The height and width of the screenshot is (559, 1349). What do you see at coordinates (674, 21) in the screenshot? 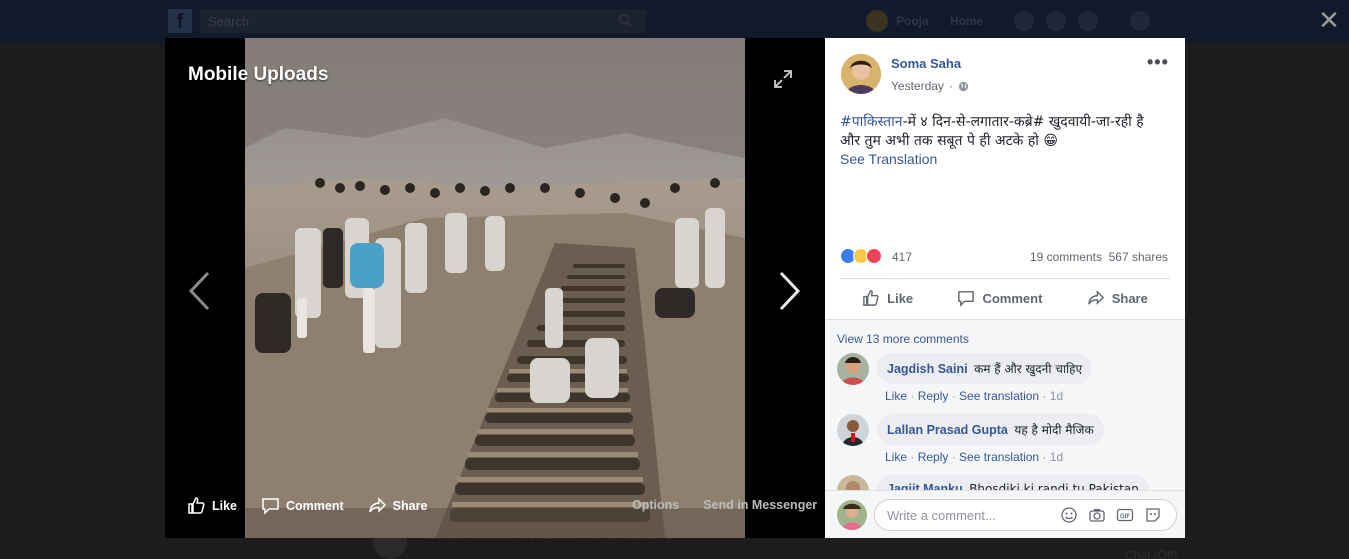
I see `facebook-top-bar: f Search Pooja Home` at bounding box center [674, 21].